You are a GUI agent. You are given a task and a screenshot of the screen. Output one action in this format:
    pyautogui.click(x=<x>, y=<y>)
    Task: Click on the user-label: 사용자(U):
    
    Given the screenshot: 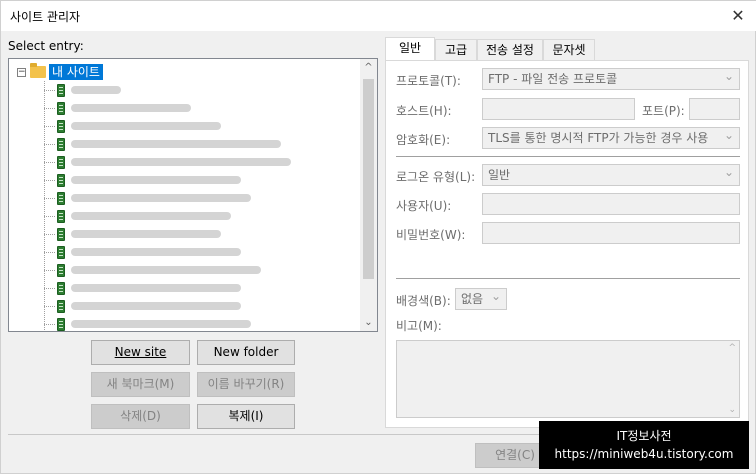 What is the action you would take?
    pyautogui.click(x=424, y=206)
    